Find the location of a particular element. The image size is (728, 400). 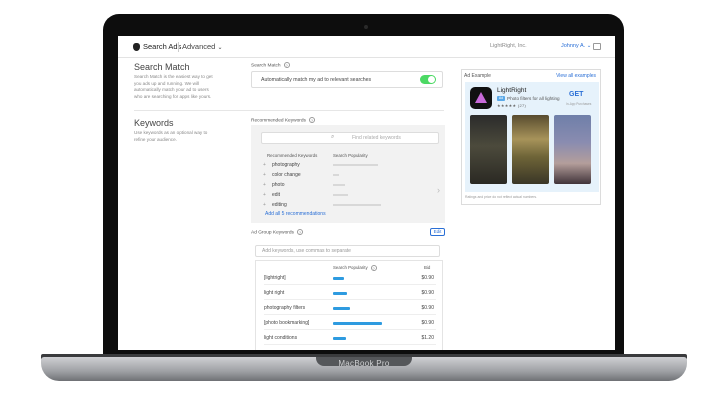

org-name: LightRight, Inc. is located at coordinates (508, 46).